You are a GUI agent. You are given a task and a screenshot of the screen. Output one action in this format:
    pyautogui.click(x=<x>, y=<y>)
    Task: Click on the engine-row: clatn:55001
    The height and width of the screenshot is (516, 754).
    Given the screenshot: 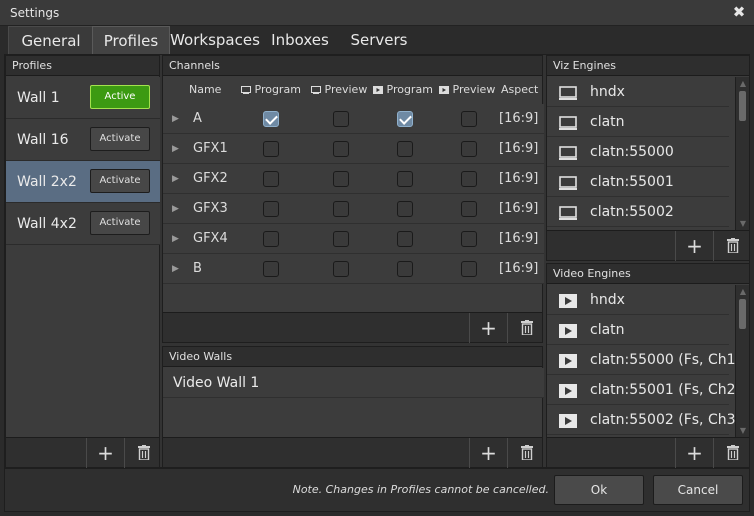 What is the action you would take?
    pyautogui.click(x=638, y=182)
    